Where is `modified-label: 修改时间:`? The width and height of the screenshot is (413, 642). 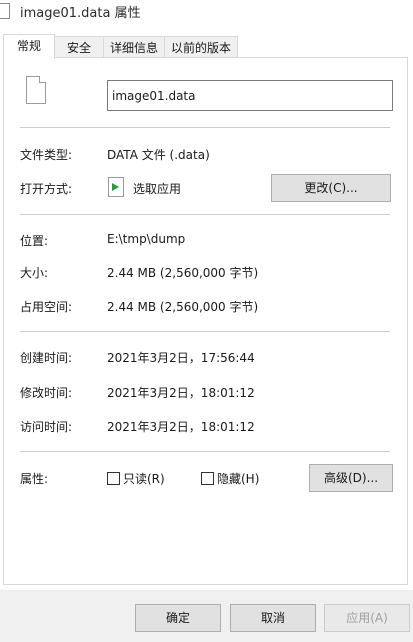 modified-label: 修改时间: is located at coordinates (46, 393).